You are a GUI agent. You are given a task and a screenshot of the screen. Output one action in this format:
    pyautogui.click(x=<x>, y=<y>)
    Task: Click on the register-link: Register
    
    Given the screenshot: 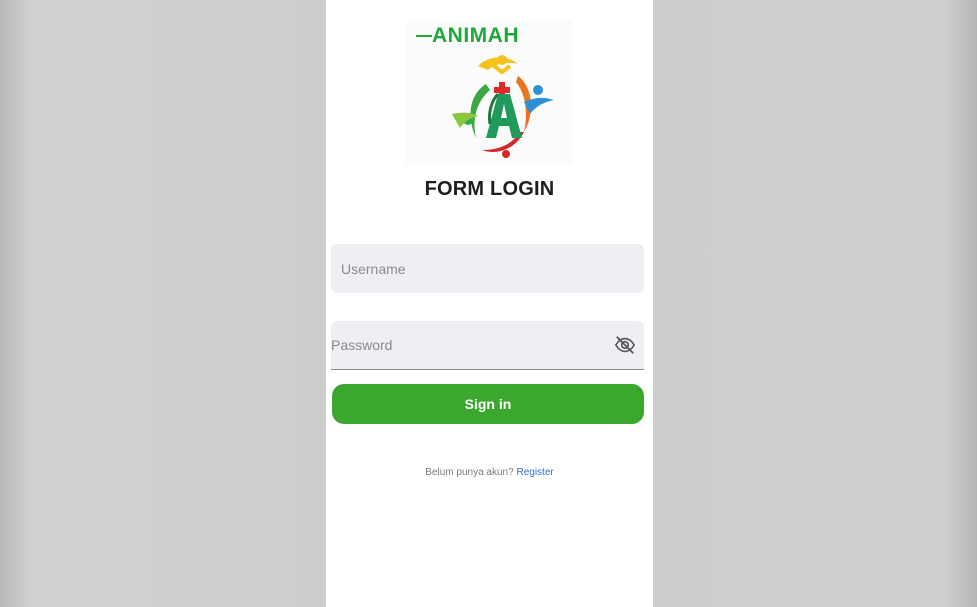 What is the action you would take?
    pyautogui.click(x=534, y=472)
    